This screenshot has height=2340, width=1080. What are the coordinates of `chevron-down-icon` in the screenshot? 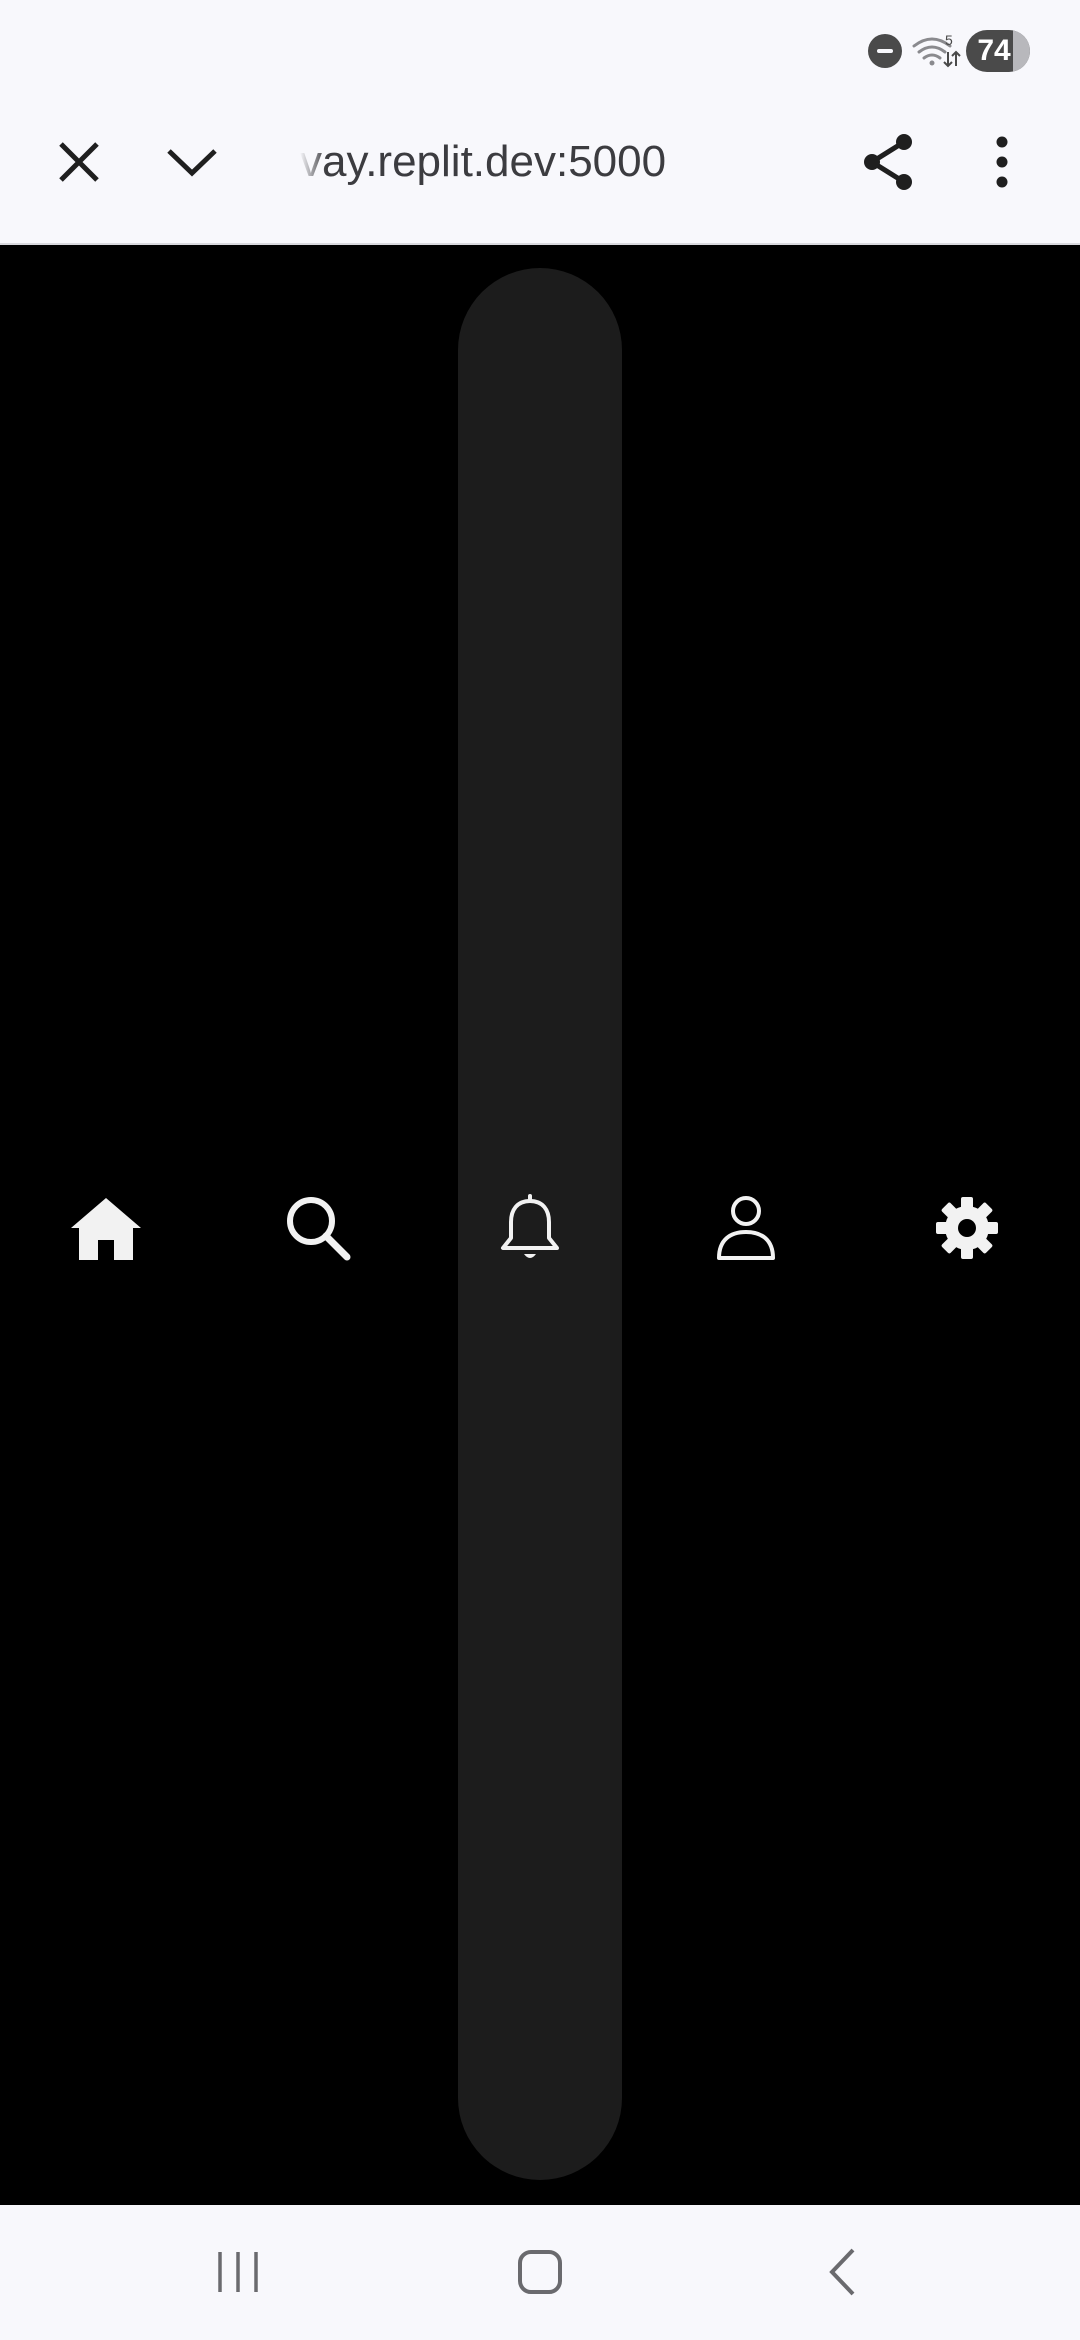 It's located at (192, 163).